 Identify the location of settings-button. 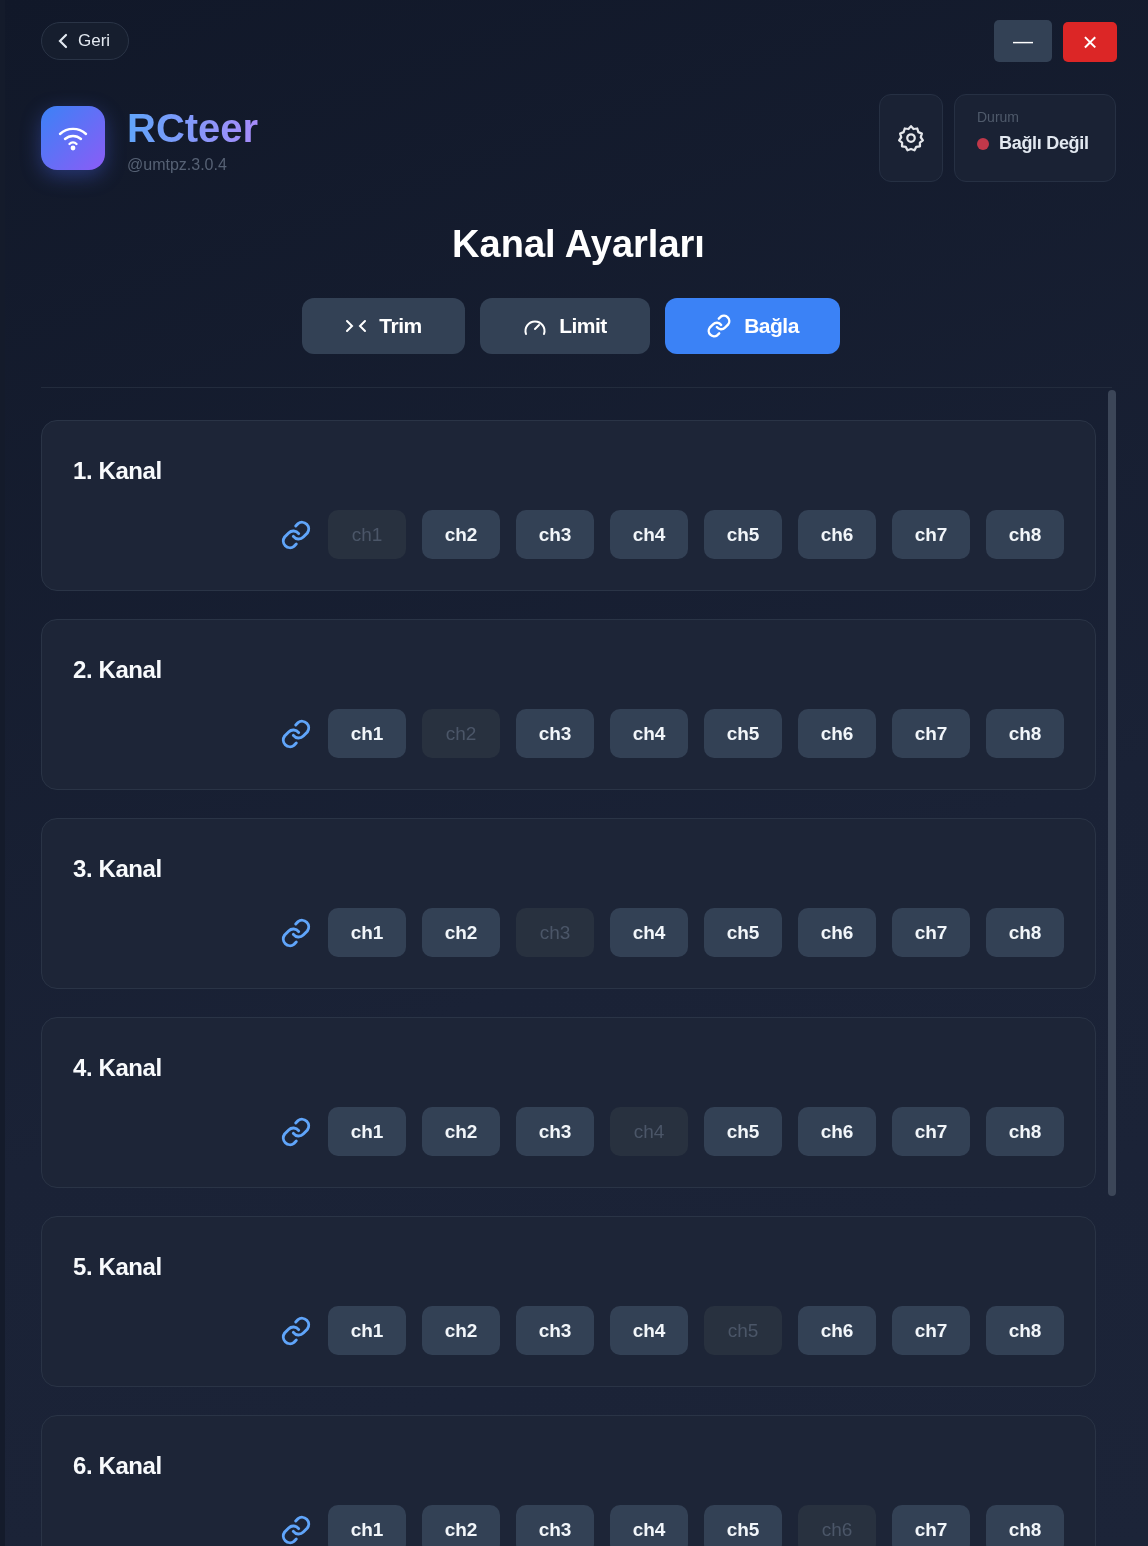
(911, 138).